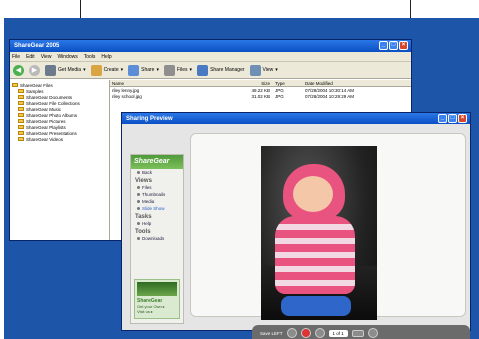 Image resolution: width=479 pixels, height=339 pixels. What do you see at coordinates (67, 57) in the screenshot?
I see `menu-windows: Windows` at bounding box center [67, 57].